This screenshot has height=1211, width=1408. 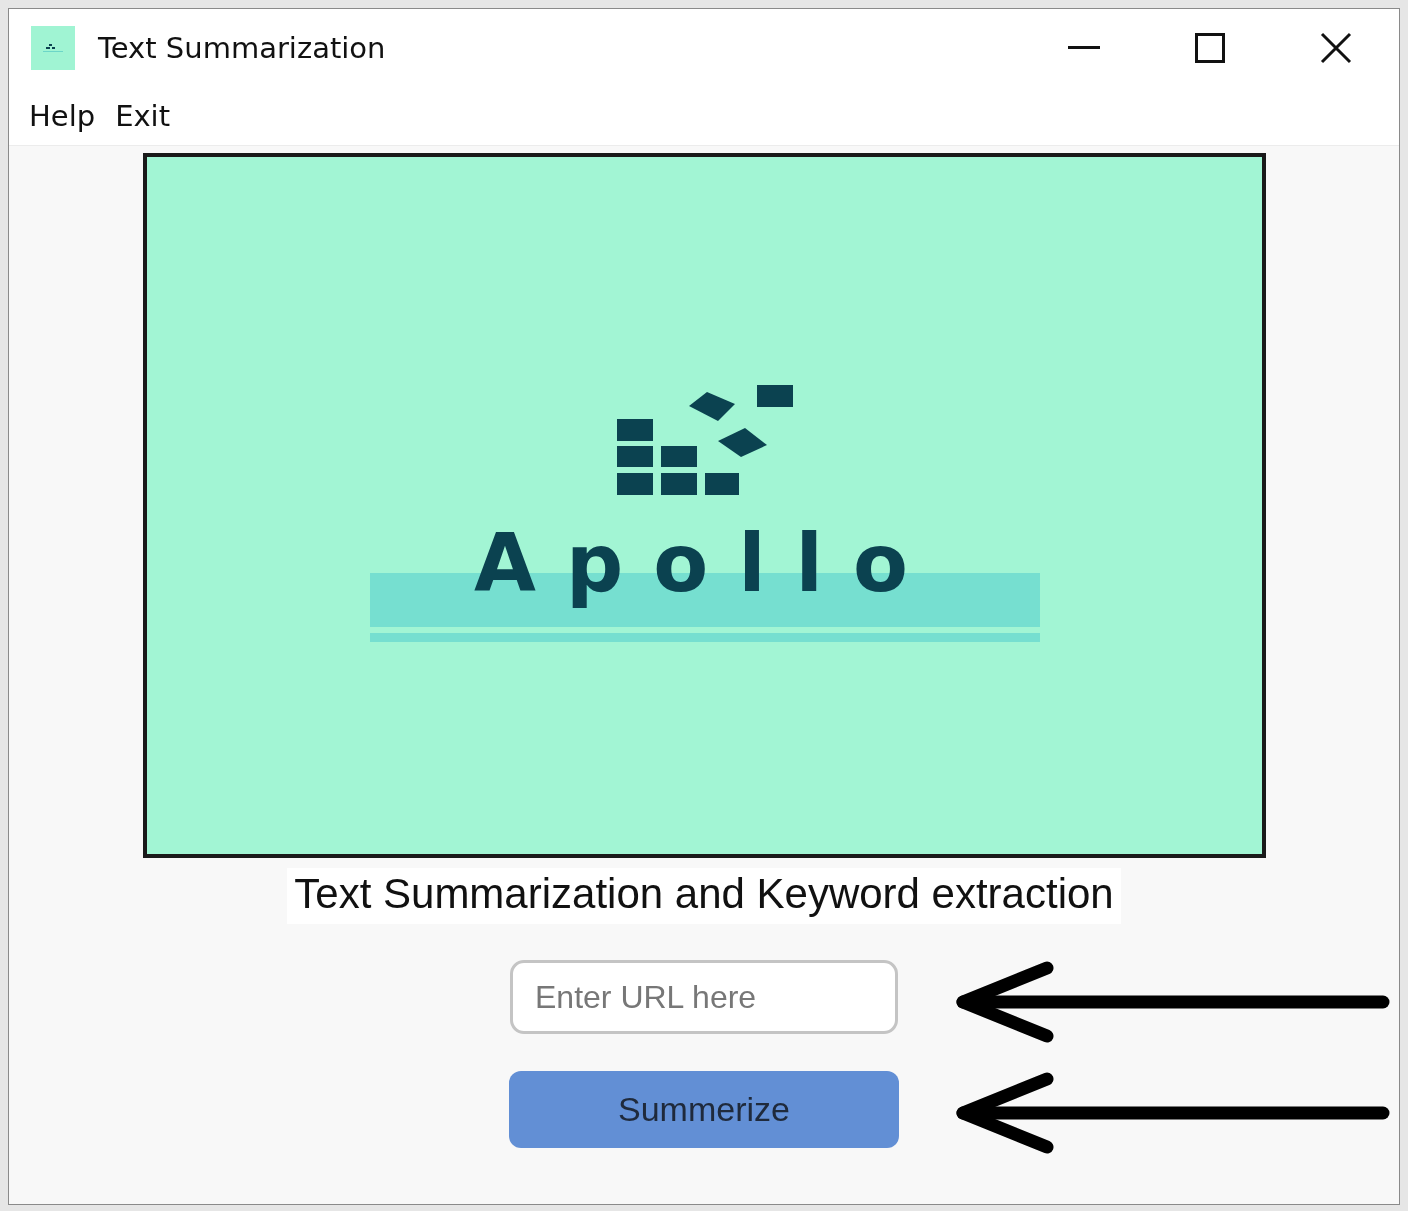 What do you see at coordinates (1084, 47) in the screenshot?
I see `minimize-icon` at bounding box center [1084, 47].